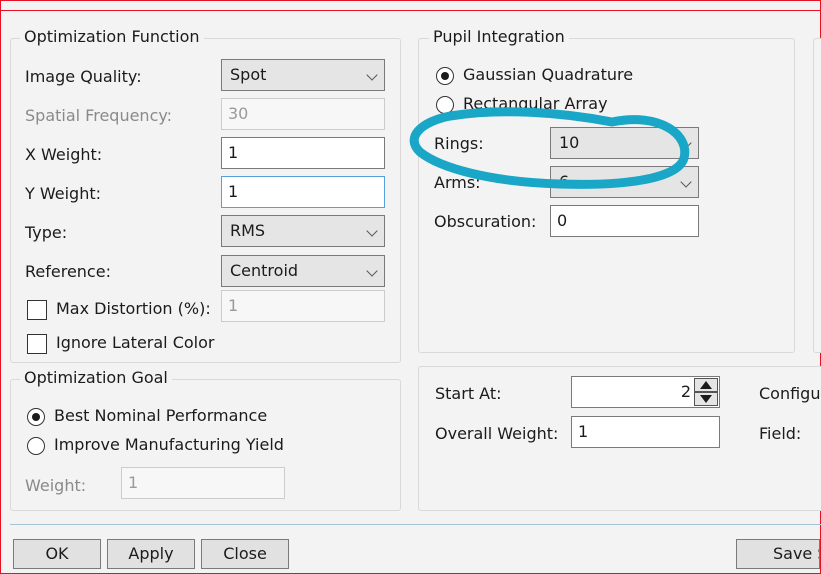  I want to click on start-at-increment, so click(706, 385).